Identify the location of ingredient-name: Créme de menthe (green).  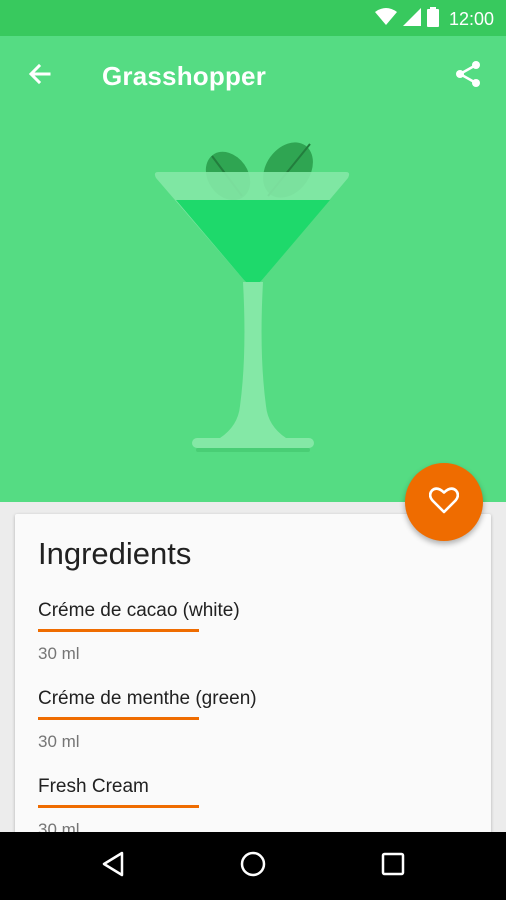
(147, 698).